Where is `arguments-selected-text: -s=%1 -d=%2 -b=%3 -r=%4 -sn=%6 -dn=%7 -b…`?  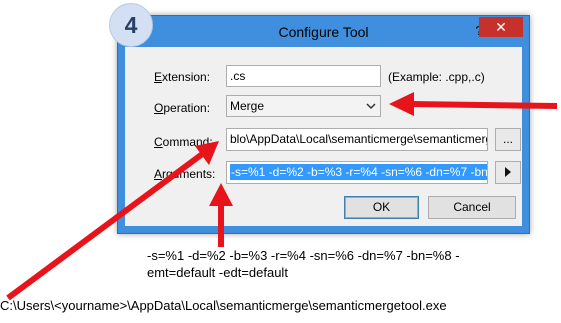
arguments-selected-text: -s=%1 -d=%2 -b=%3 -r=%4 -sn=%6 -dn=%7 -b… is located at coordinates (359, 172).